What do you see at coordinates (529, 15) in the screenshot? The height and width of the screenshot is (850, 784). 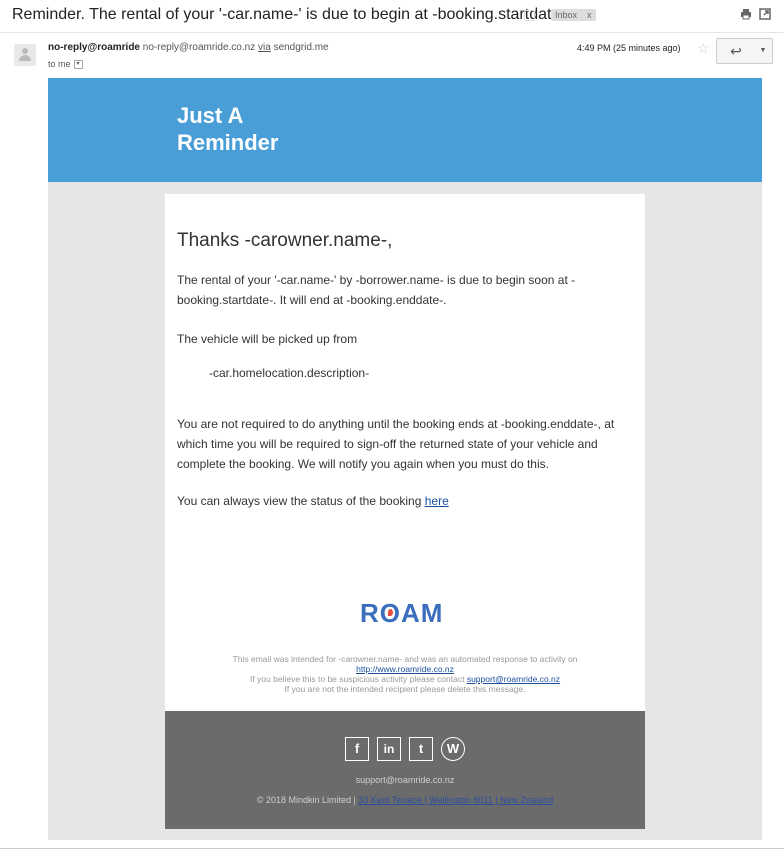 I see `importance-marker-icon` at bounding box center [529, 15].